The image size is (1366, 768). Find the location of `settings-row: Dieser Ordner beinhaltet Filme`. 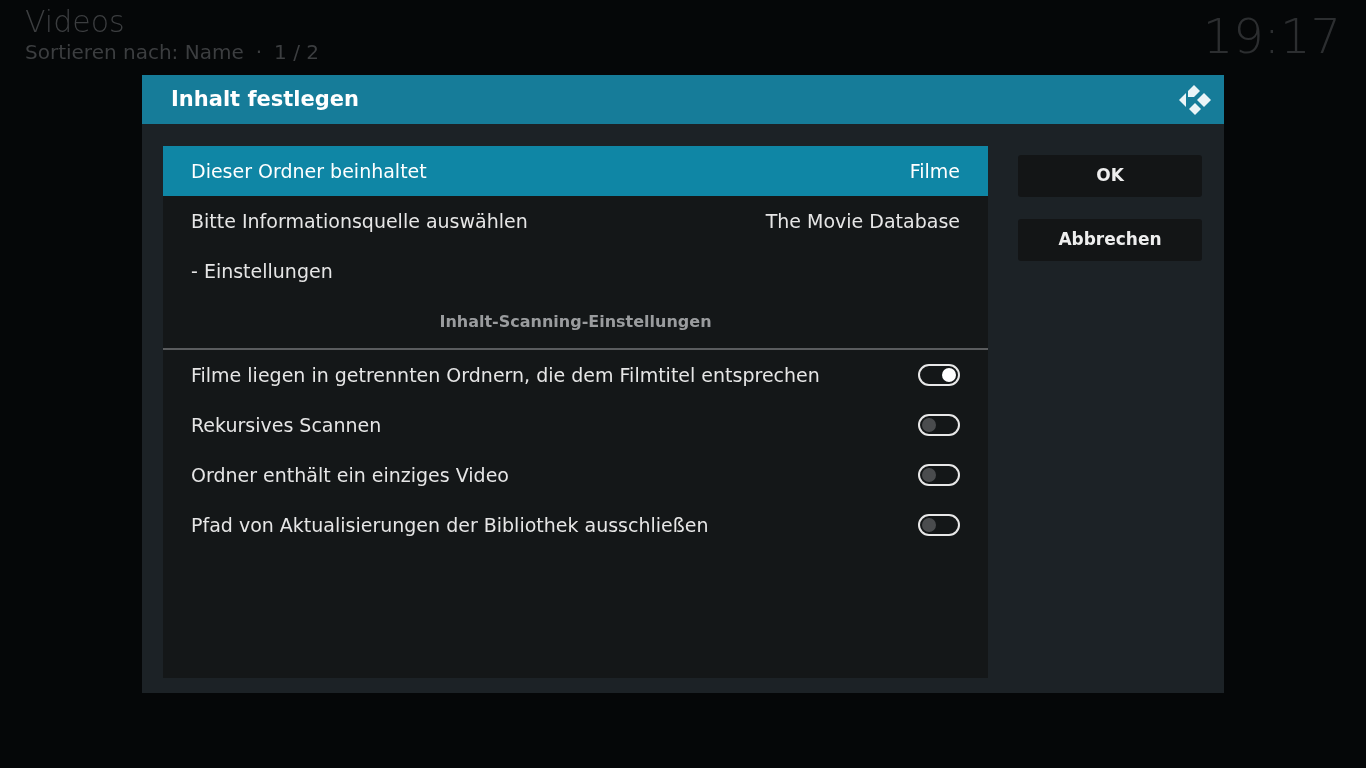

settings-row: Dieser Ordner beinhaltet Filme is located at coordinates (575, 171).